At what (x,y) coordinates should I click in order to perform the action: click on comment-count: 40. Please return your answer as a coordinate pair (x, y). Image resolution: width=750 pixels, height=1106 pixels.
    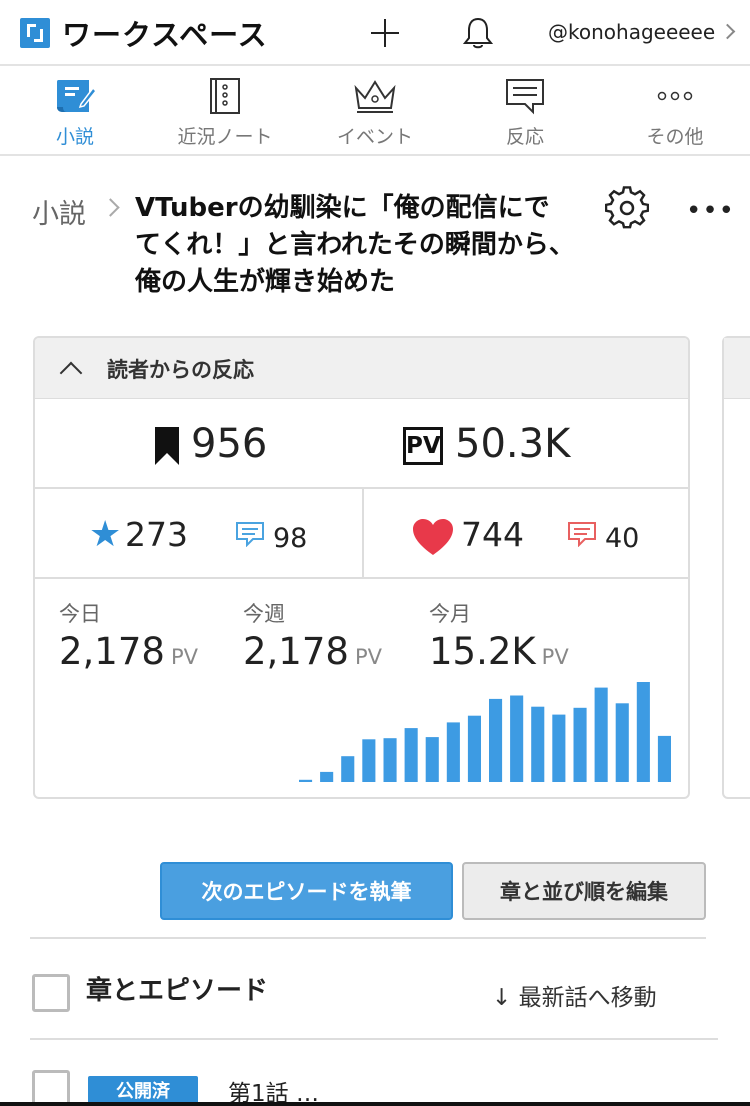
    Looking at the image, I should click on (622, 538).